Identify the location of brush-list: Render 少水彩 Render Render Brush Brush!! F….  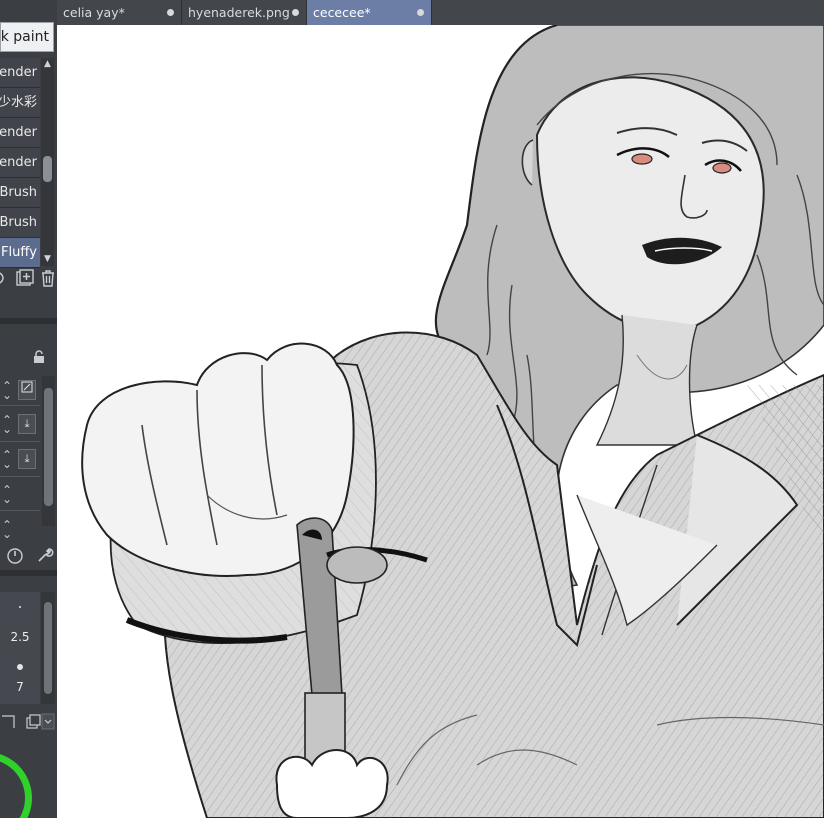
(20, 163).